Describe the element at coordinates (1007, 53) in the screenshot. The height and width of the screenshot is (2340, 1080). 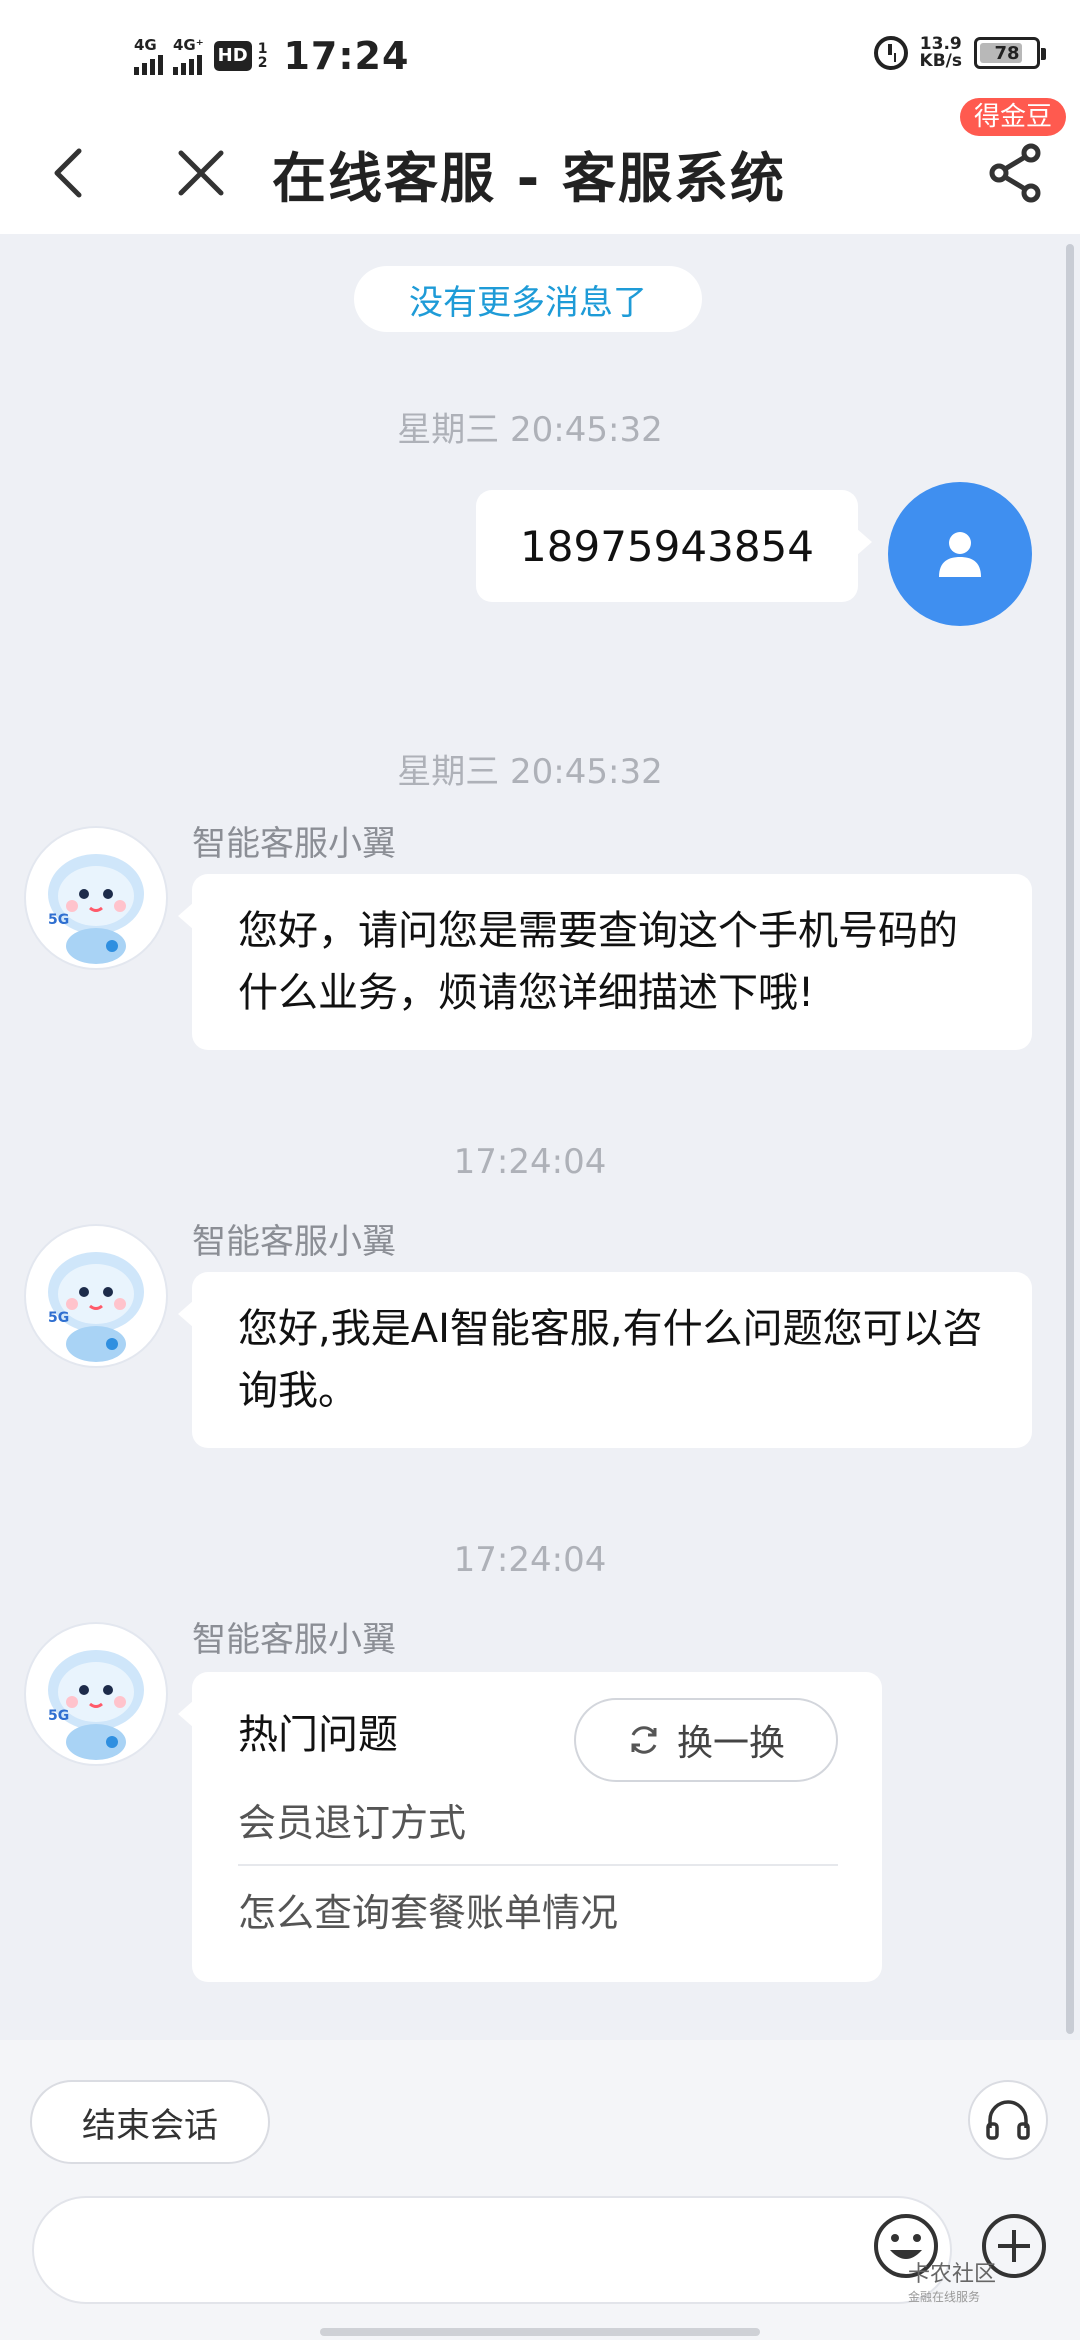
I see `battery-level: 78` at that location.